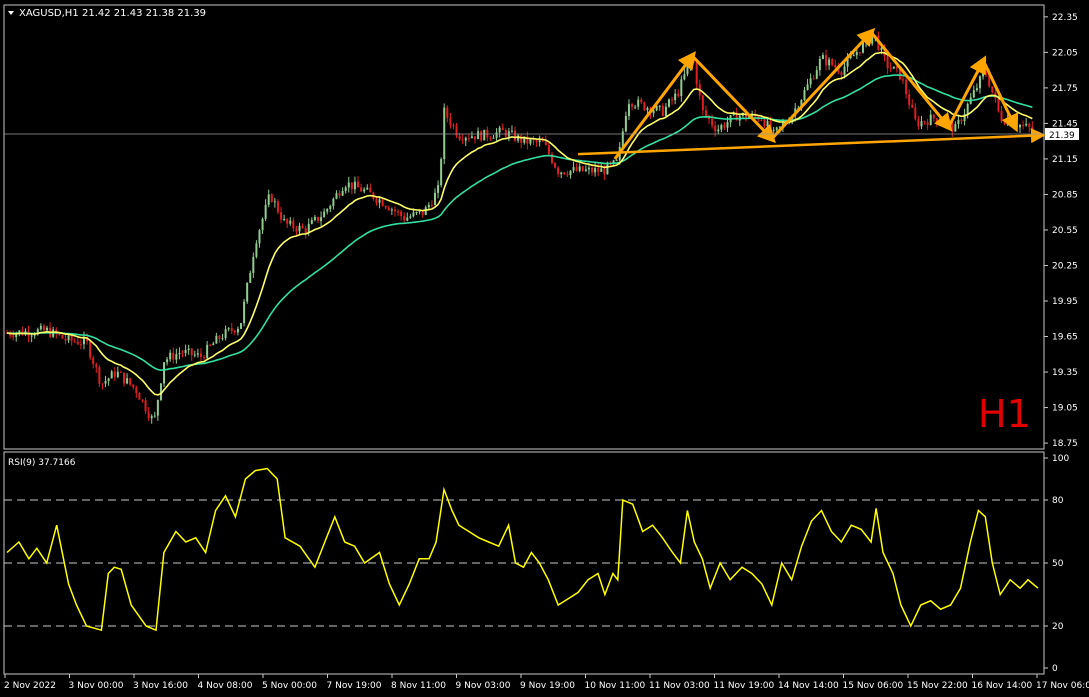 The height and width of the screenshot is (697, 1089). Describe the element at coordinates (679, 686) in the screenshot. I see `time-tick-label: 11 Nov 03:00` at that location.